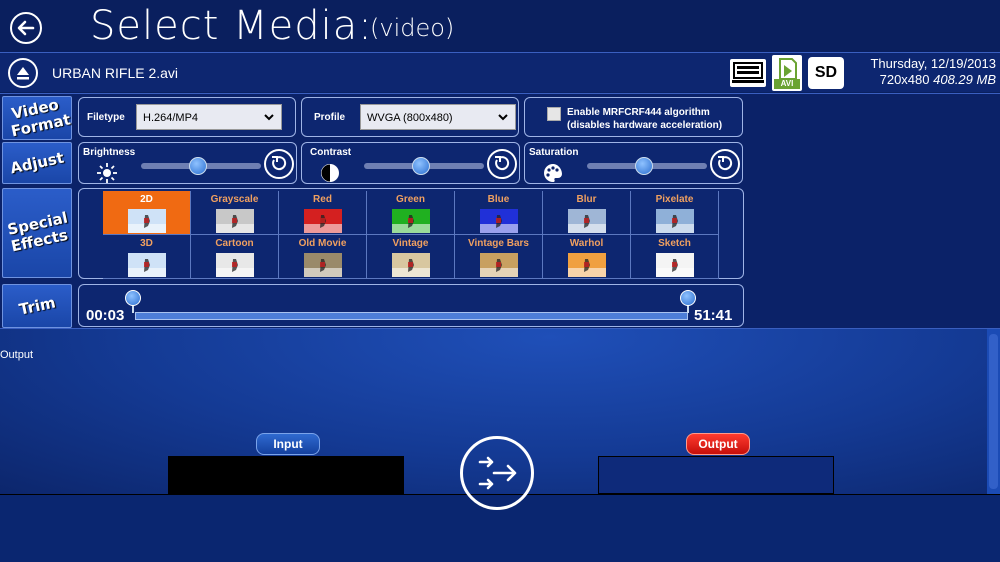 This screenshot has height=562, width=1000. Describe the element at coordinates (23, 73) in the screenshot. I see `eject-button` at that location.